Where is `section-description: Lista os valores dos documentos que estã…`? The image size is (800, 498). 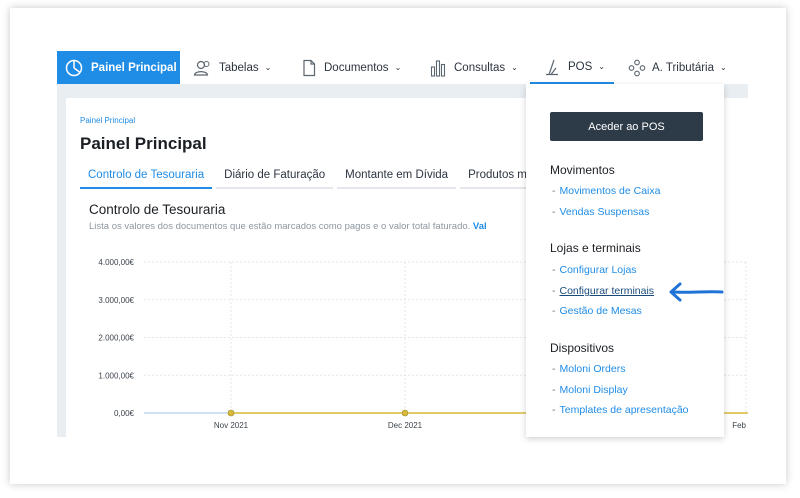 section-description: Lista os valores dos documentos que estã… is located at coordinates (288, 226).